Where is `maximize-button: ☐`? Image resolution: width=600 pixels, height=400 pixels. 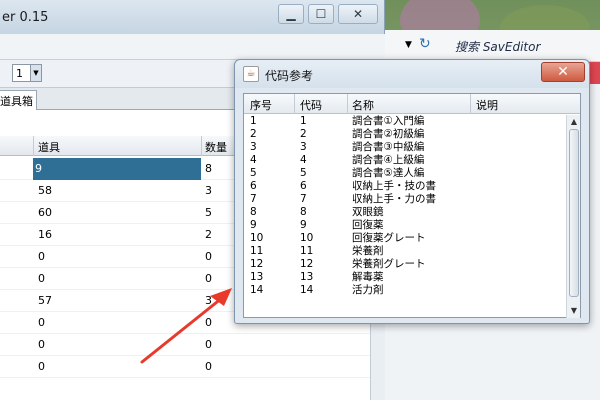
maximize-button: ☐ is located at coordinates (321, 14).